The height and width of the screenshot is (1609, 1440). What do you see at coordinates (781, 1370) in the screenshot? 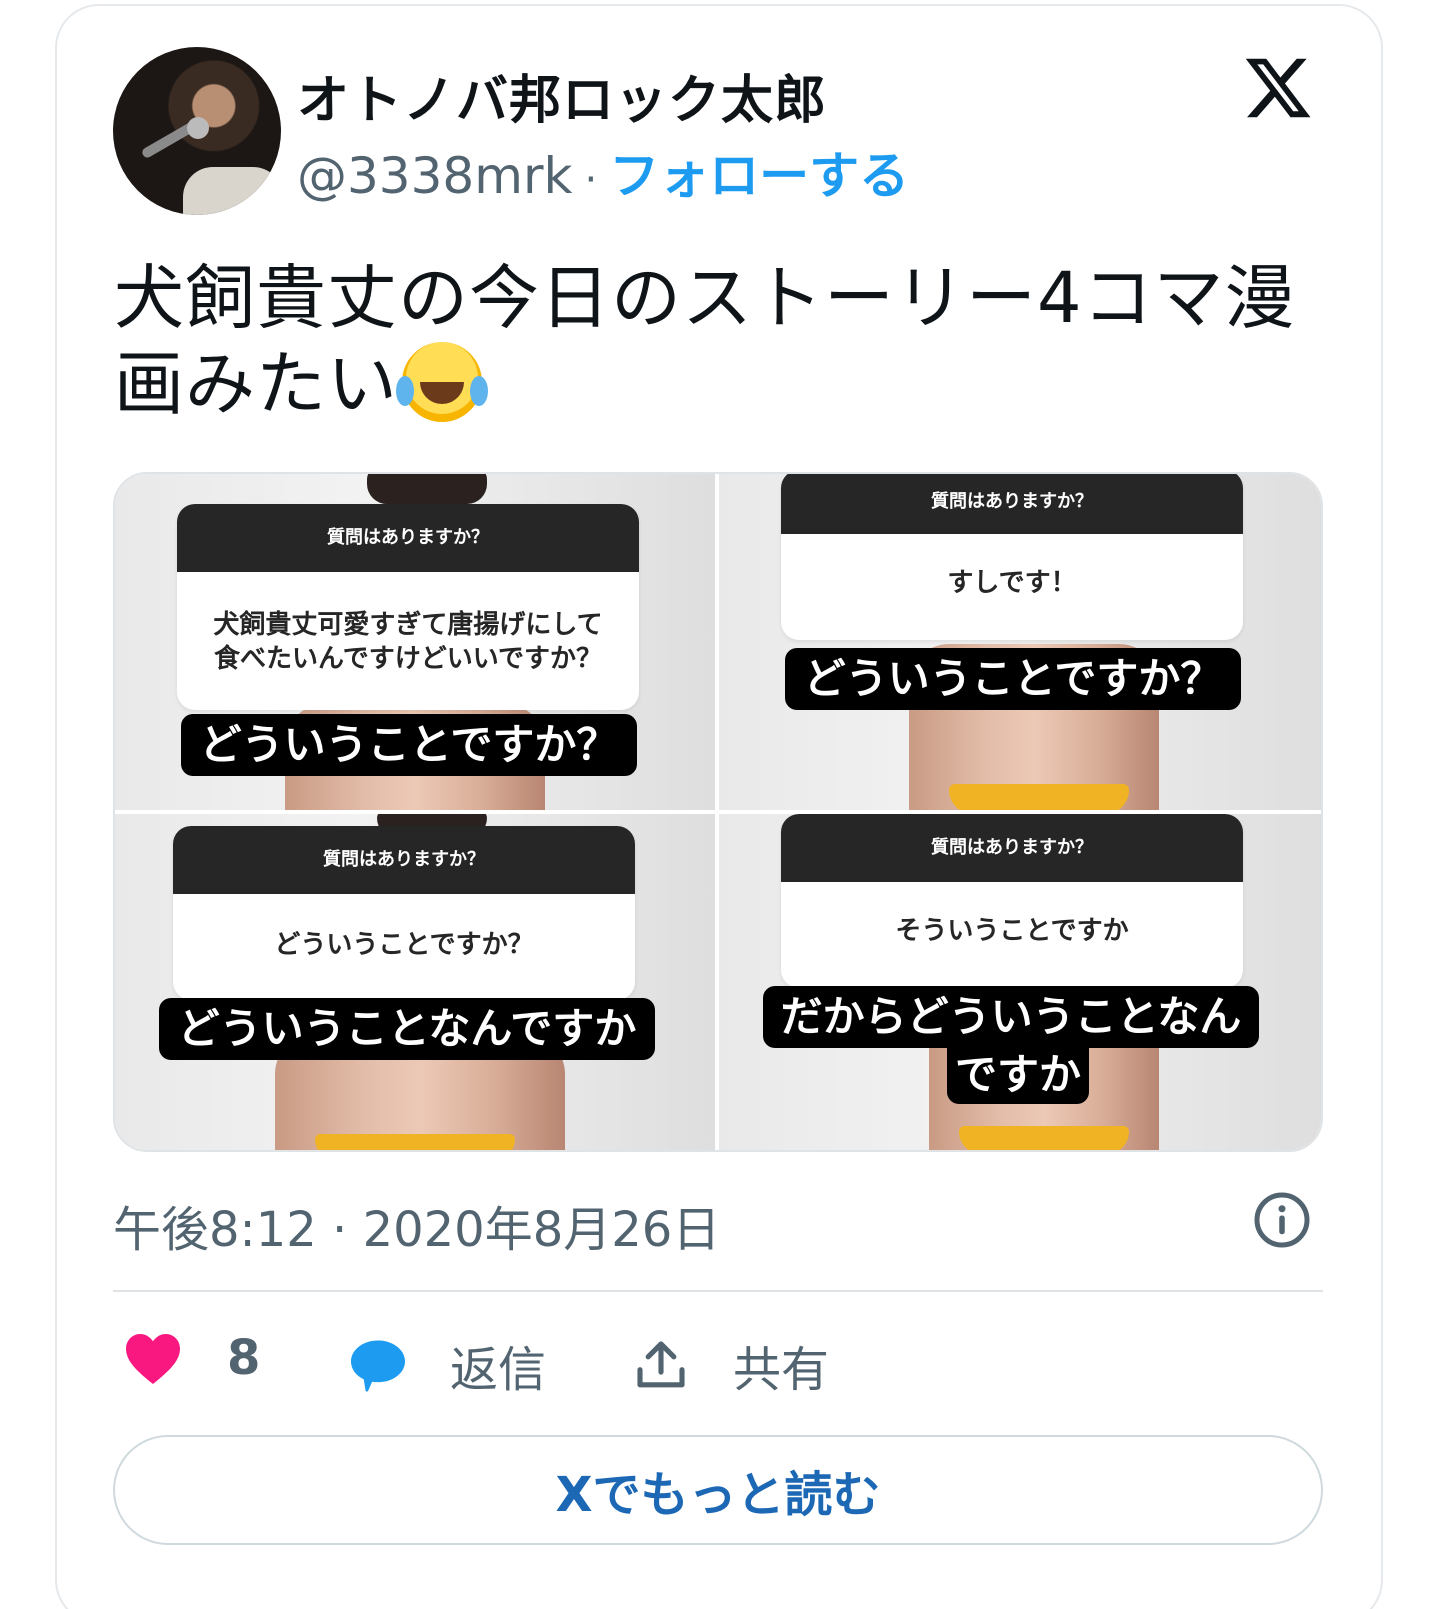
I see `share-label: 共有` at bounding box center [781, 1370].